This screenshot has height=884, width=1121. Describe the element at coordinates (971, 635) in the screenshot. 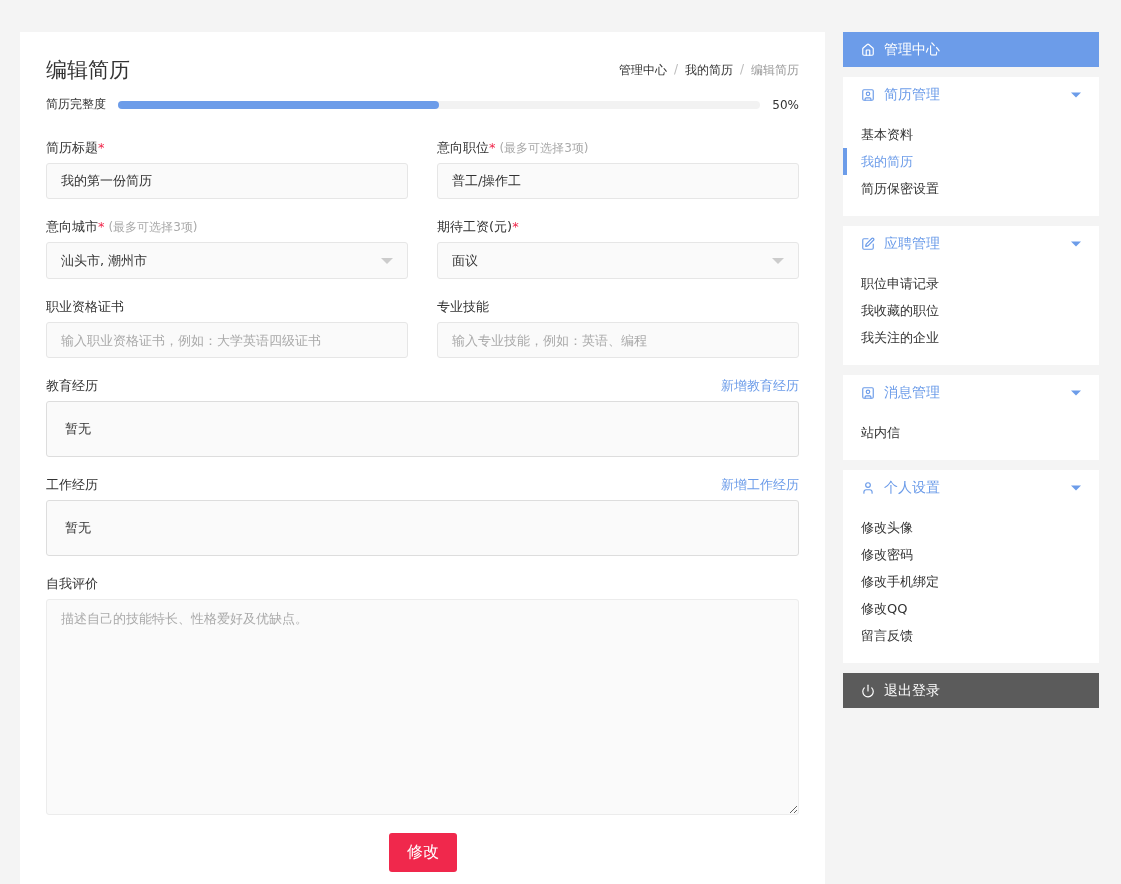

I see `menu-item: 留言反馈` at that location.